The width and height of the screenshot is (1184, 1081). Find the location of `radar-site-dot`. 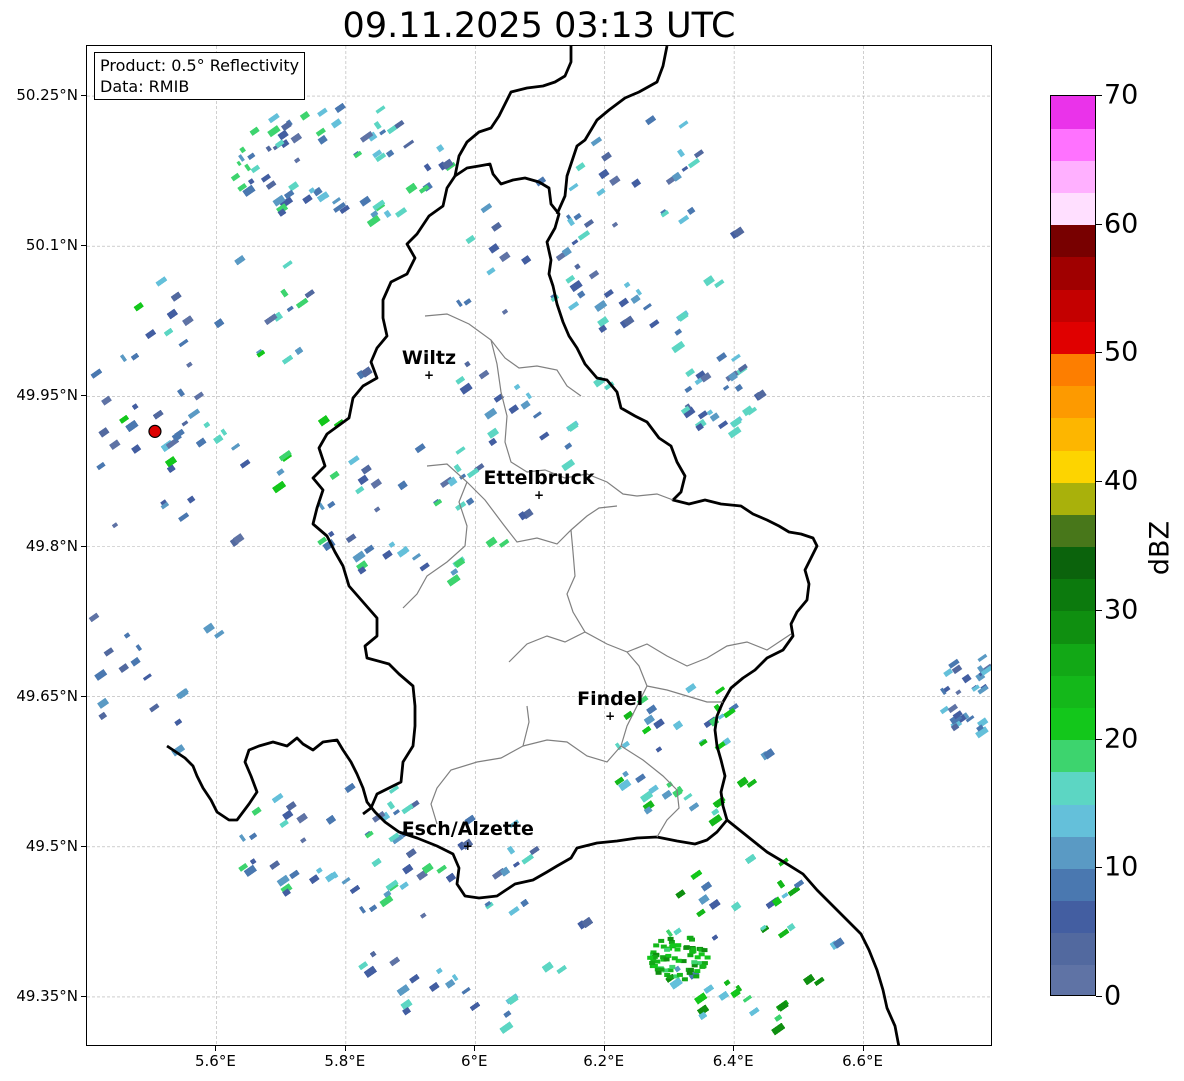

radar-site-dot is located at coordinates (155, 431).